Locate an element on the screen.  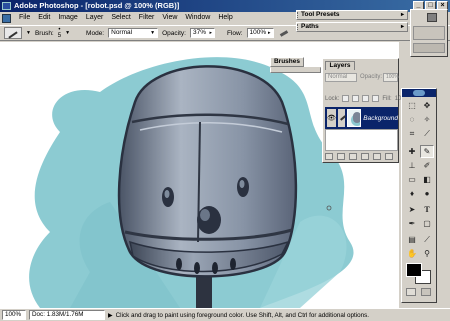
blur-icon: ♦ is located at coordinates (412, 193).